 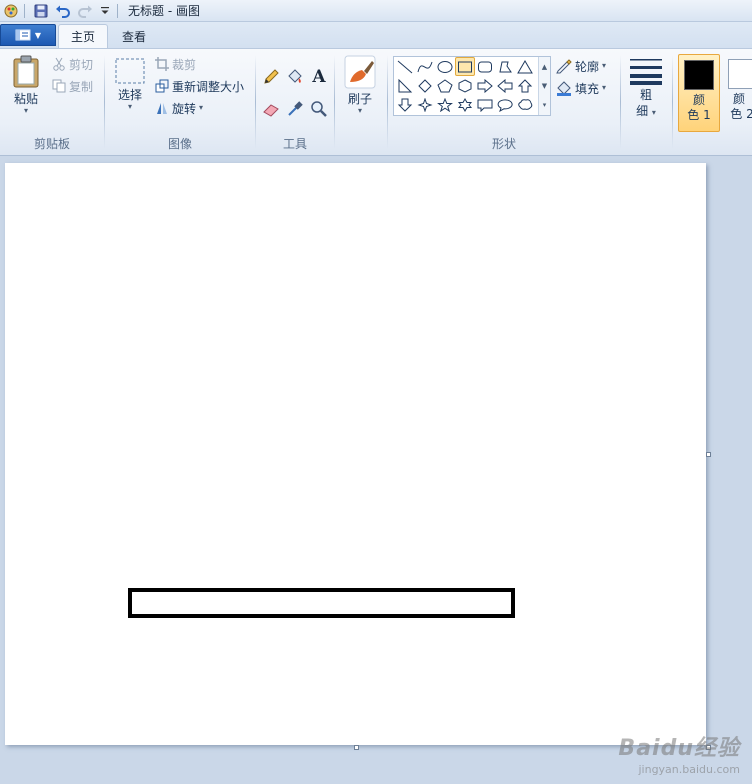 What do you see at coordinates (740, 74) in the screenshot?
I see `color2-swatch` at bounding box center [740, 74].